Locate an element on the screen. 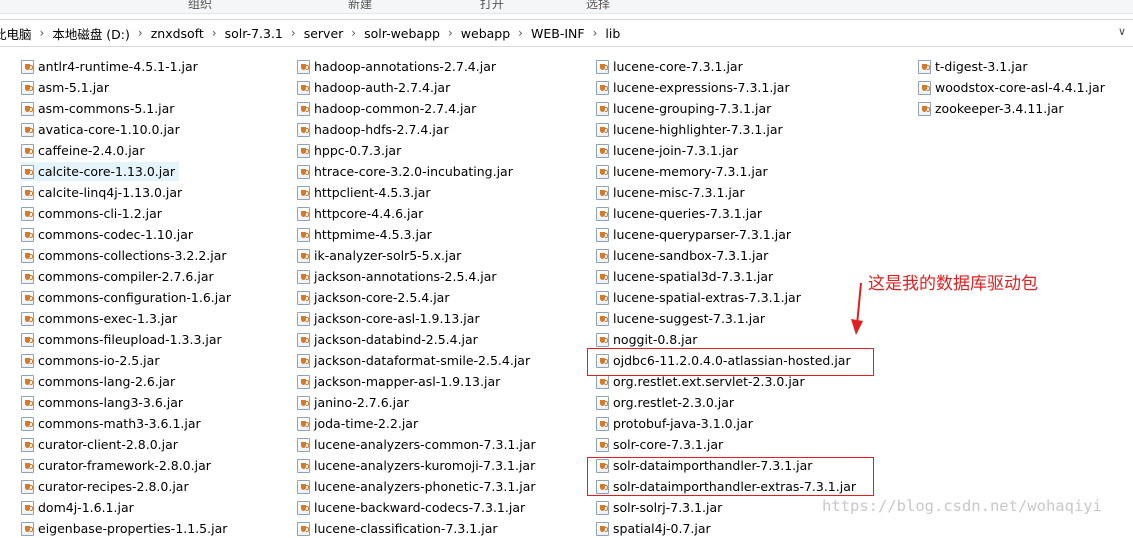 The image size is (1133, 538). file-item: curator-recipes-2.8.0.jar is located at coordinates (107, 486).